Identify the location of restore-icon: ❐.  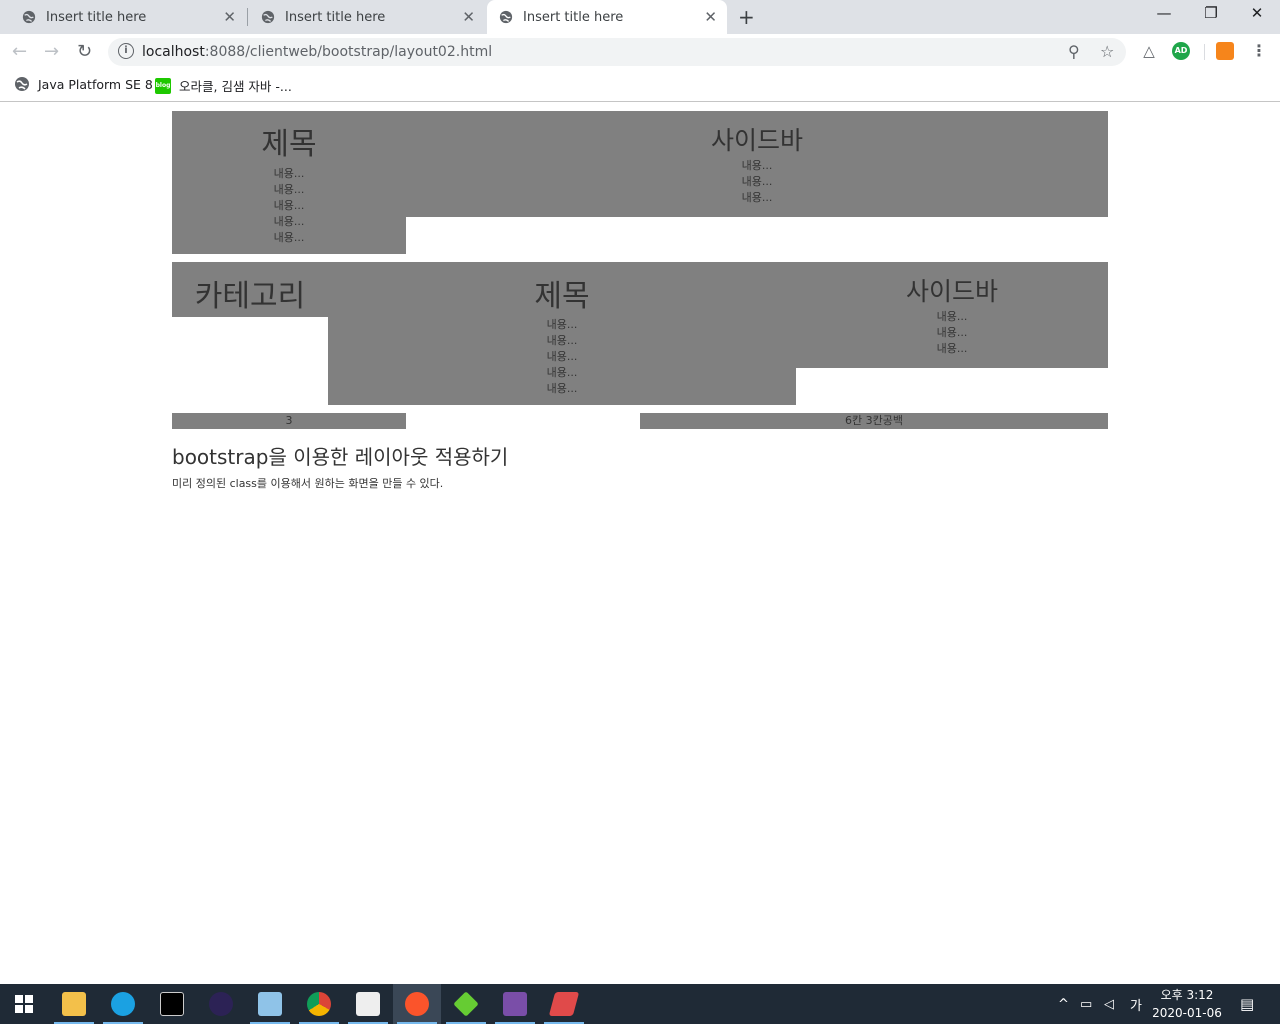
(1211, 13).